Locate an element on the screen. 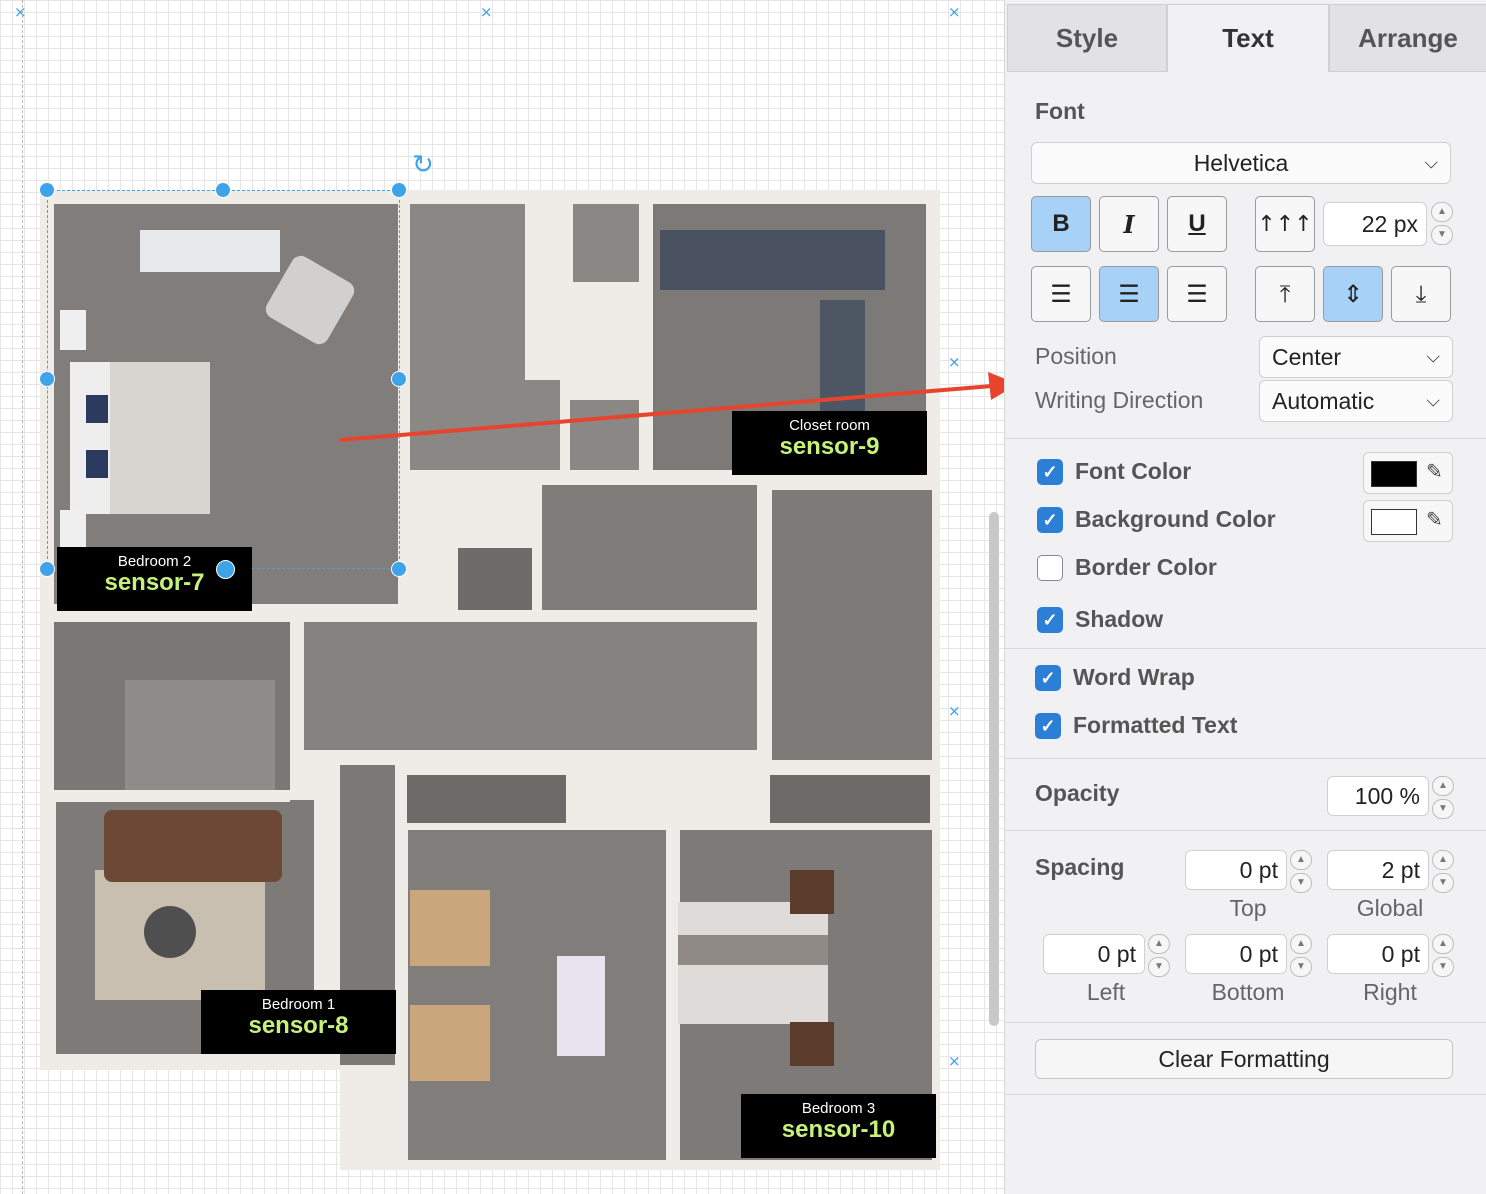 The width and height of the screenshot is (1486, 1194). position-select: Center ⌵ is located at coordinates (1356, 357).